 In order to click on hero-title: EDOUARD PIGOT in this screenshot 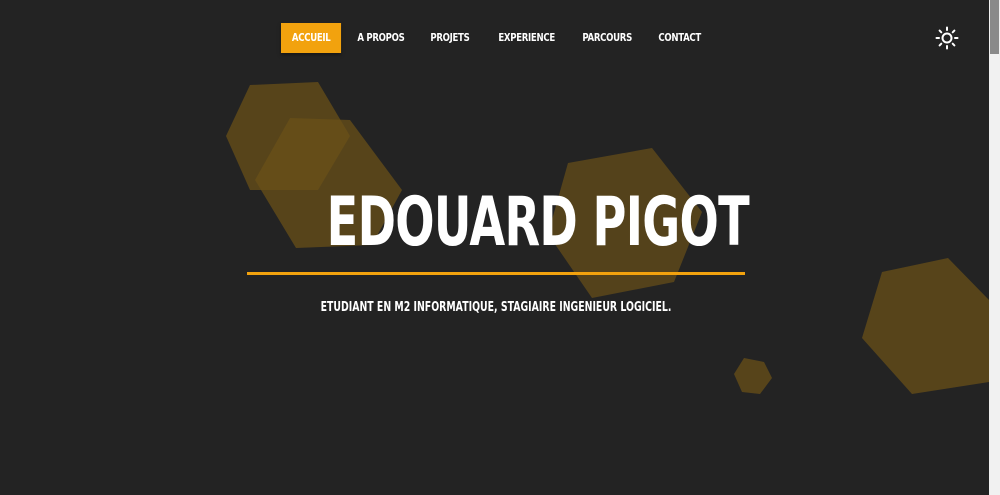, I will do `click(538, 222)`.